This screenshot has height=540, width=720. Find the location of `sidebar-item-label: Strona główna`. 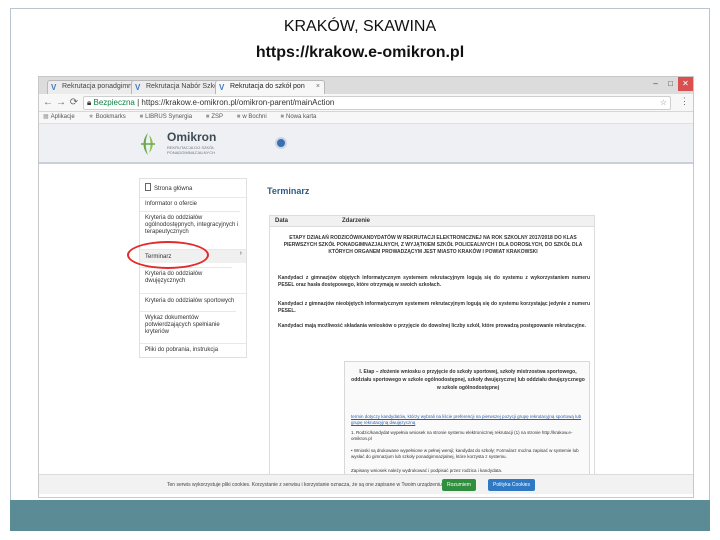

sidebar-item-label: Strona główna is located at coordinates (173, 189).